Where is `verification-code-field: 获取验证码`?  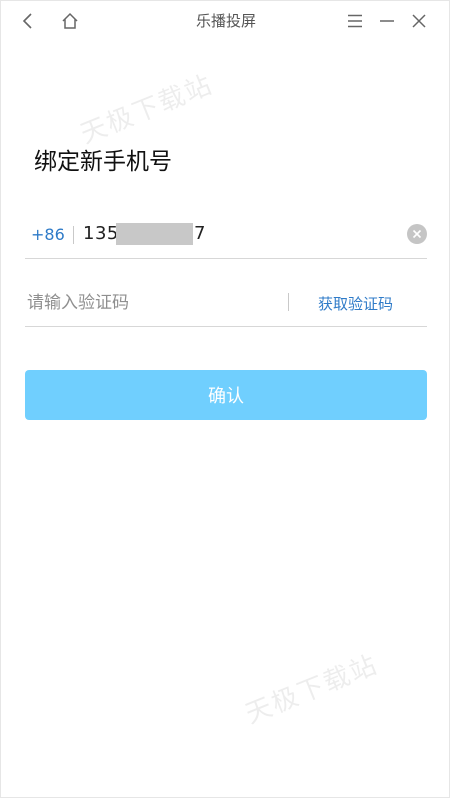
verification-code-field: 获取验证码 is located at coordinates (226, 303).